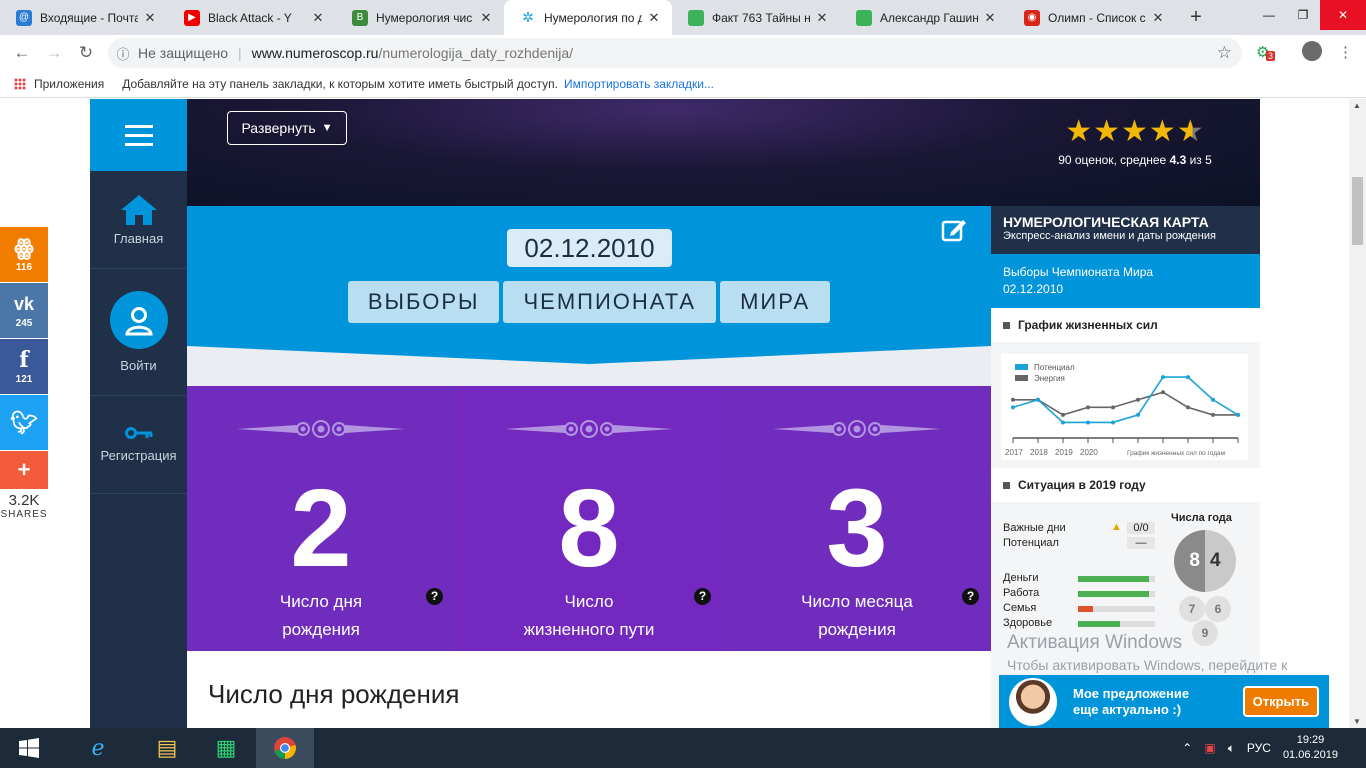 The image size is (1366, 768). I want to click on clock: 19:29 01.06.2019, so click(1310, 748).